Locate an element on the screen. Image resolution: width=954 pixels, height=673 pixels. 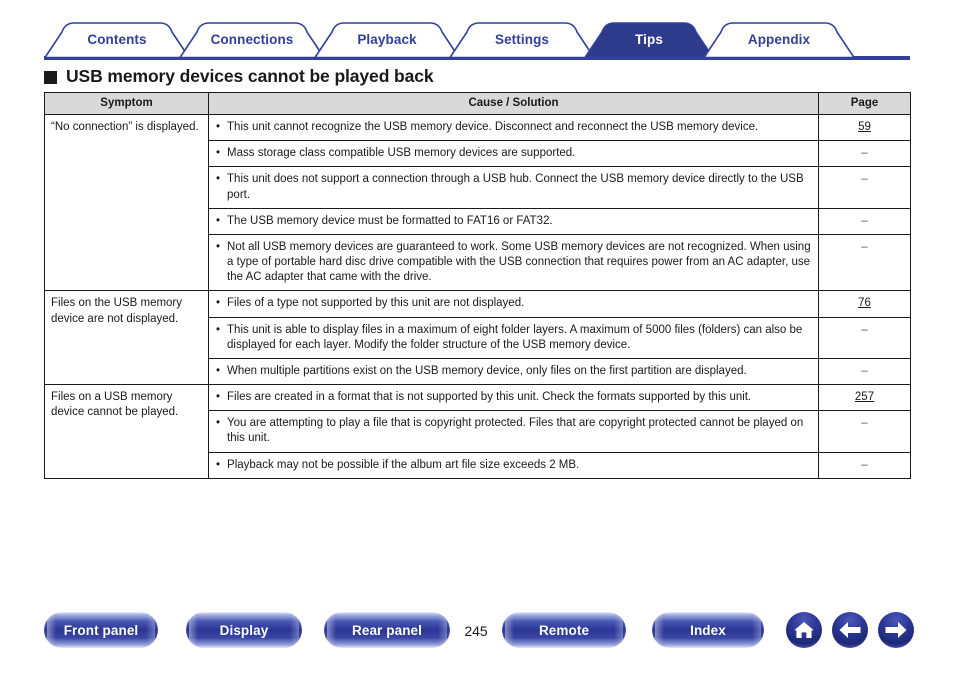
arrow-right-icon is located at coordinates (896, 630).